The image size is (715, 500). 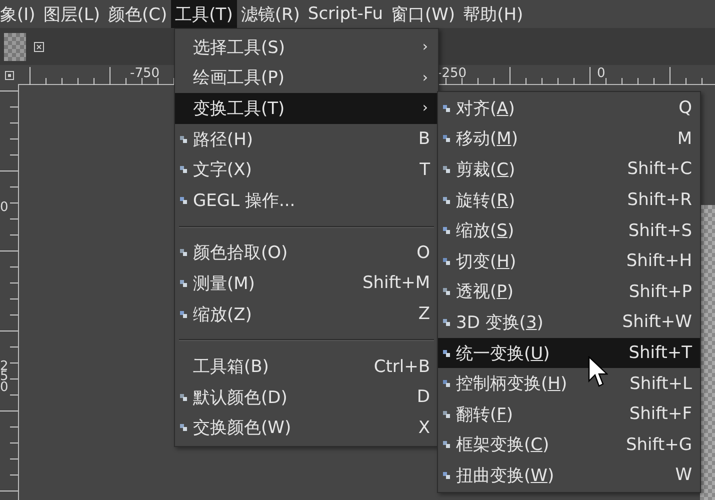 I want to click on navigate-icon, so click(x=9, y=75).